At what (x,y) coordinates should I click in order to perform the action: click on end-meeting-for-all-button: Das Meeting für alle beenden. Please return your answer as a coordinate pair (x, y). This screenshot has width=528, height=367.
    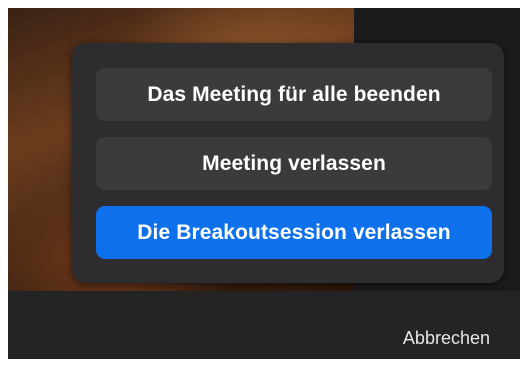
    Looking at the image, I should click on (294, 94).